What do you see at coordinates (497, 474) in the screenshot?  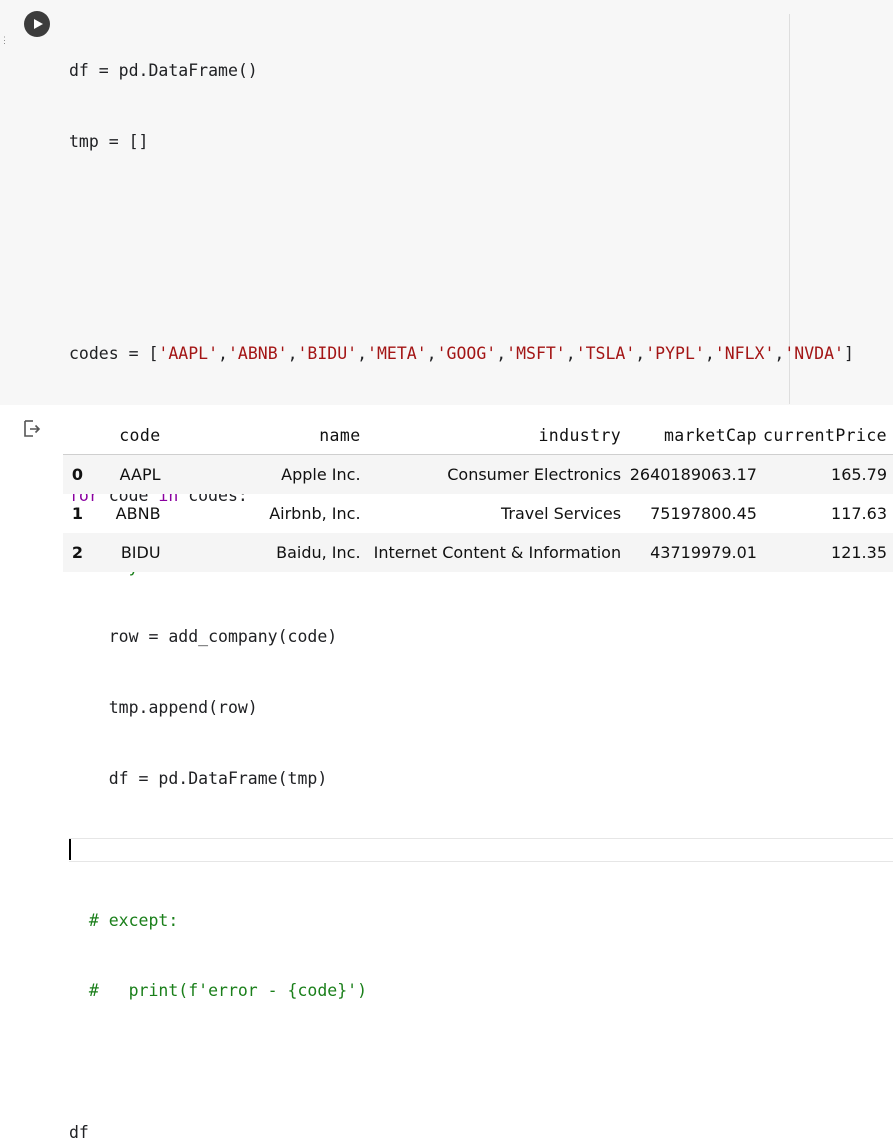 I see `cell-industry: Consumer Electronics` at bounding box center [497, 474].